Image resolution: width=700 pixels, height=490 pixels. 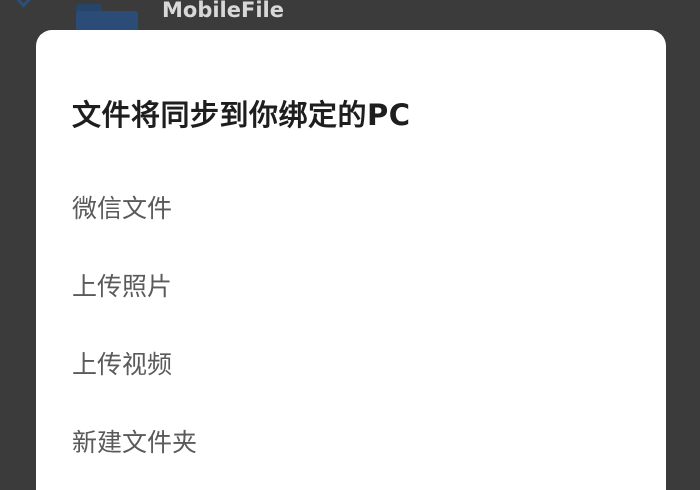 What do you see at coordinates (351, 209) in the screenshot?
I see `menu-item-wechat-files: 微信文件` at bounding box center [351, 209].